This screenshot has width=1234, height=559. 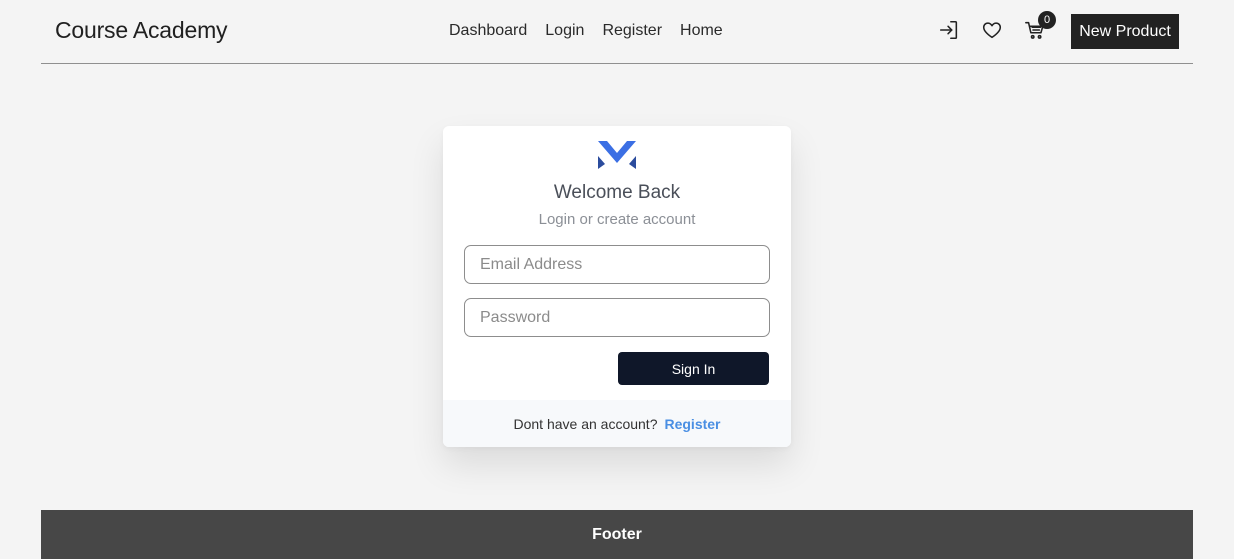 I want to click on register-link: Register, so click(x=692, y=424).